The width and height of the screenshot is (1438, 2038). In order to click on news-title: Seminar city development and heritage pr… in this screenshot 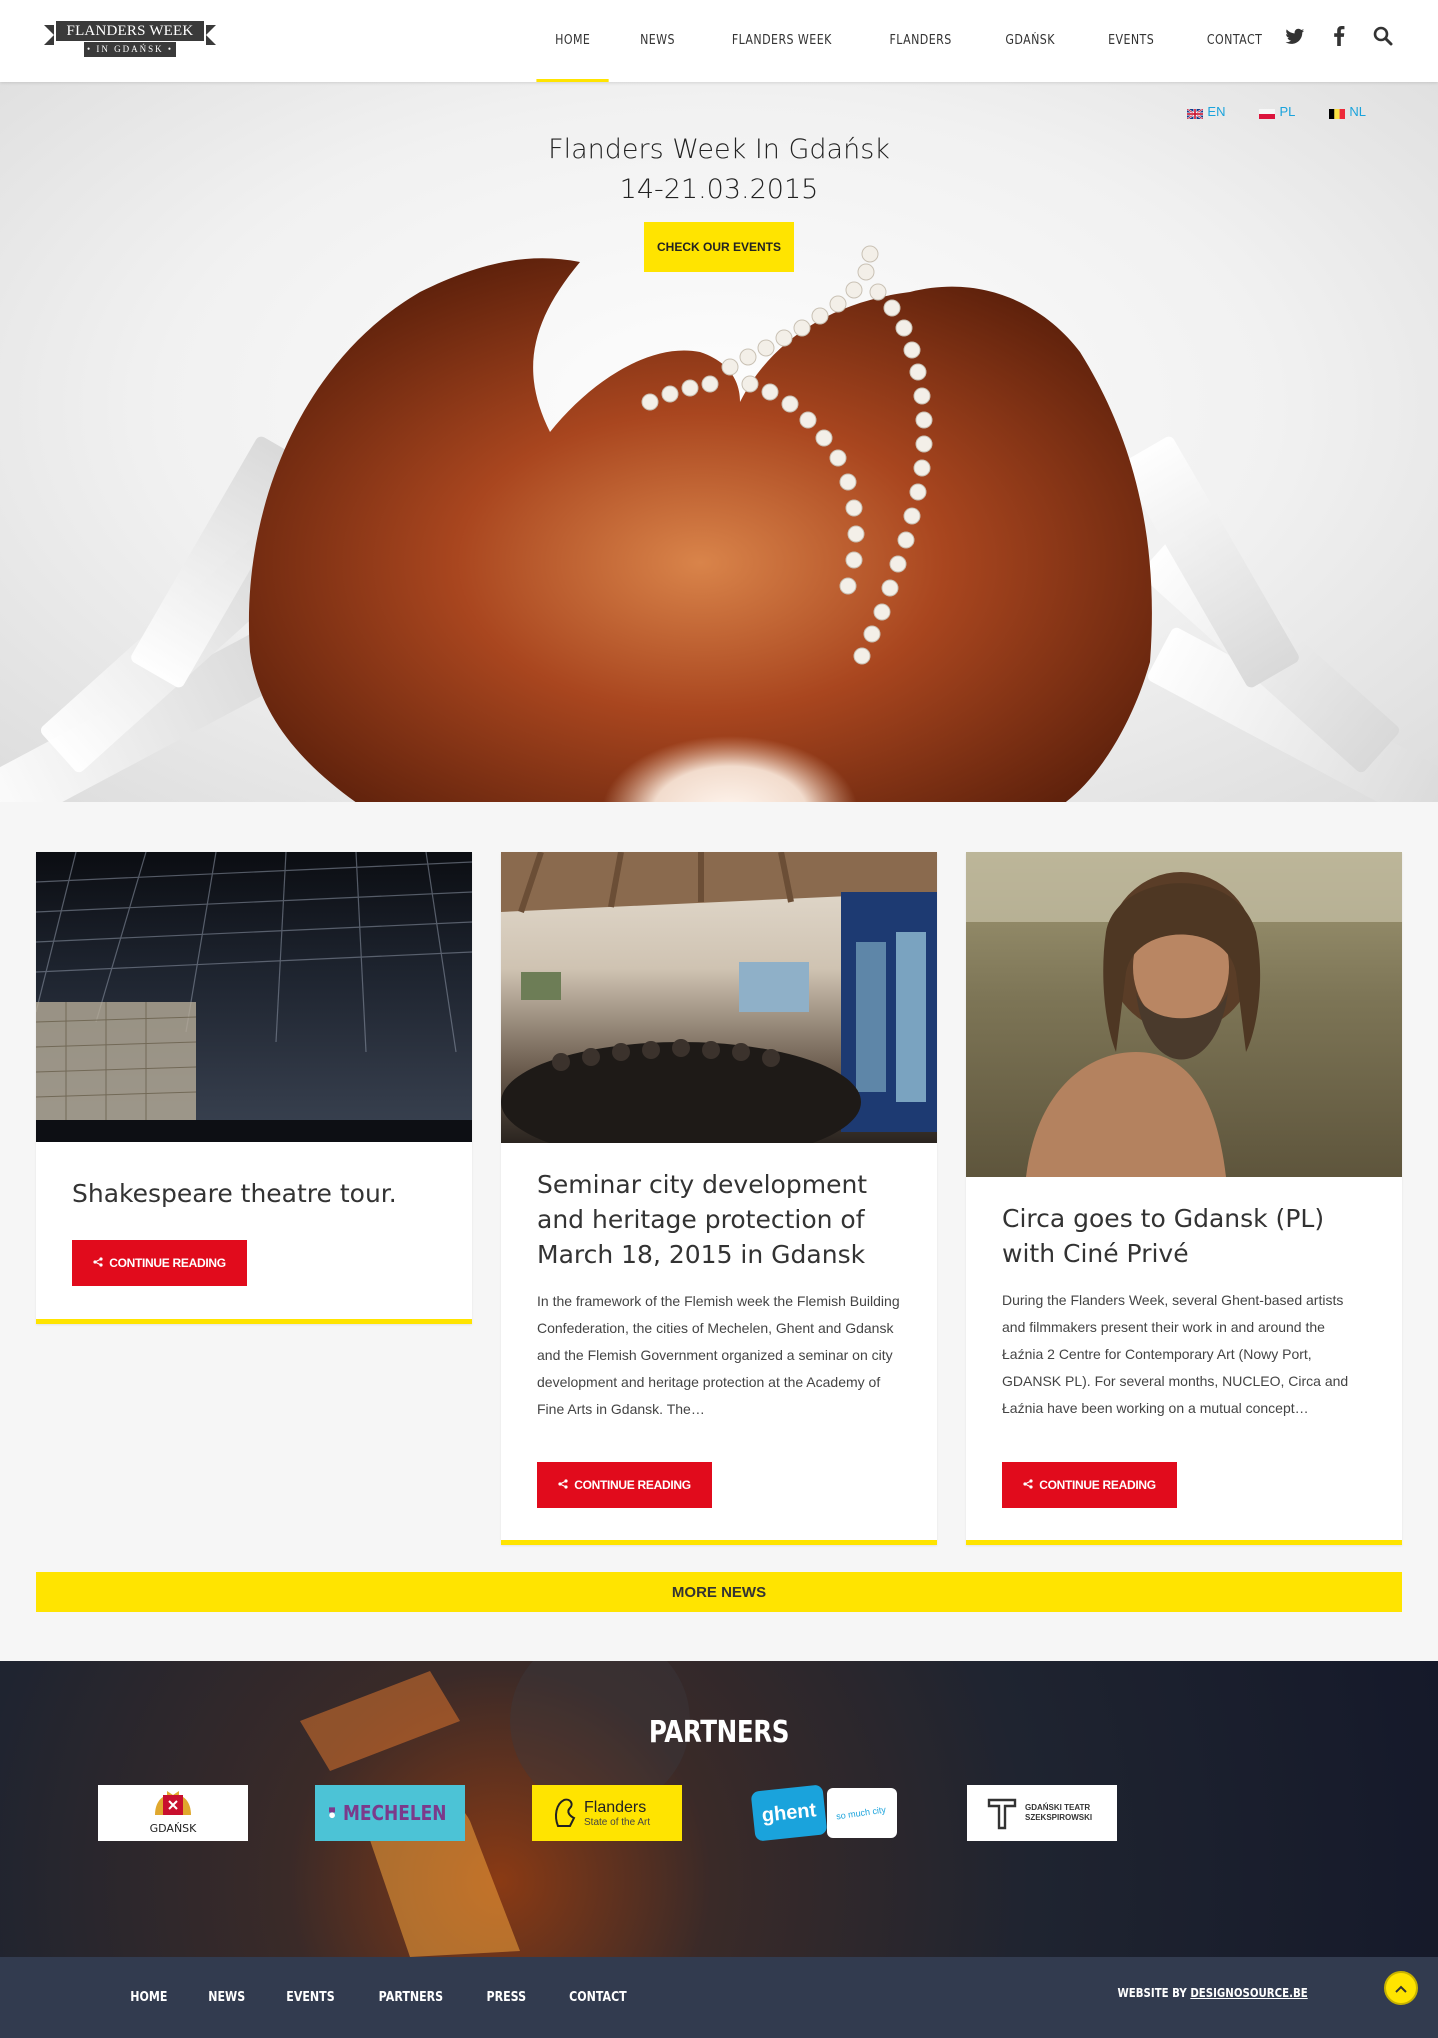, I will do `click(719, 1219)`.